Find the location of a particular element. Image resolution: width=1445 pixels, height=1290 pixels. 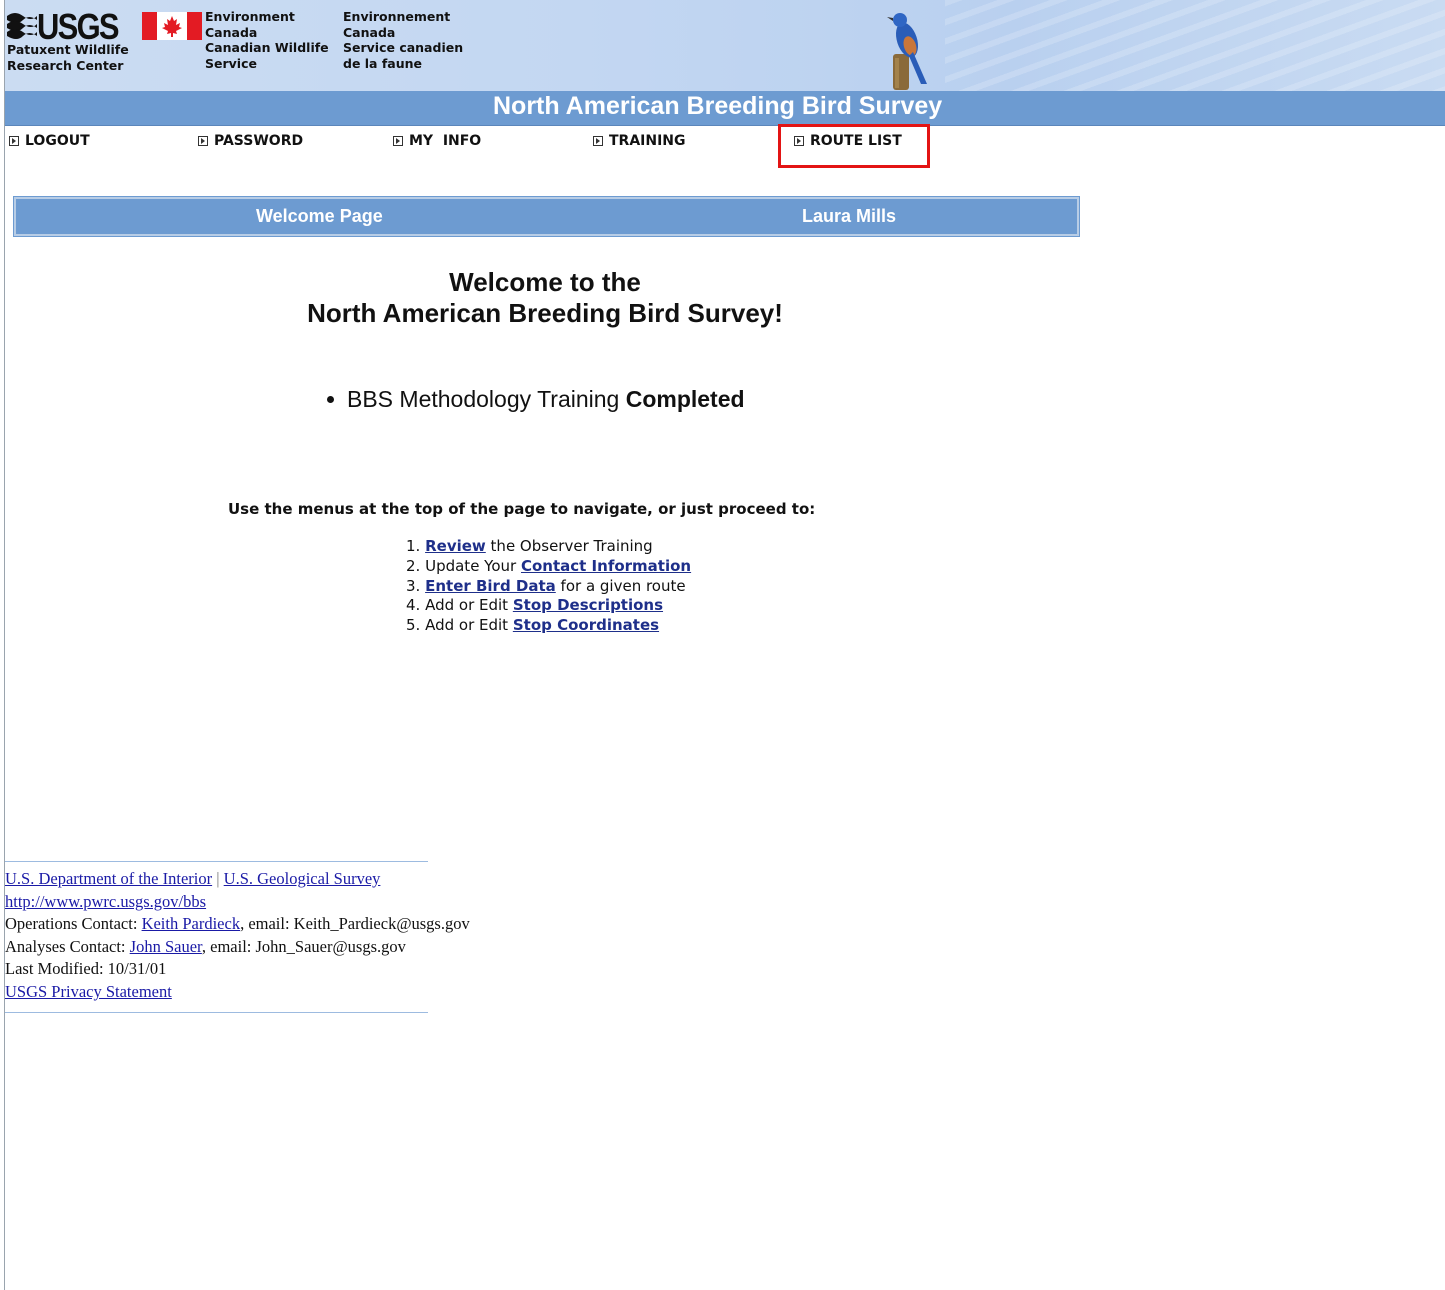

welcome-bar: Welcome Page Laura Mills is located at coordinates (546, 216).